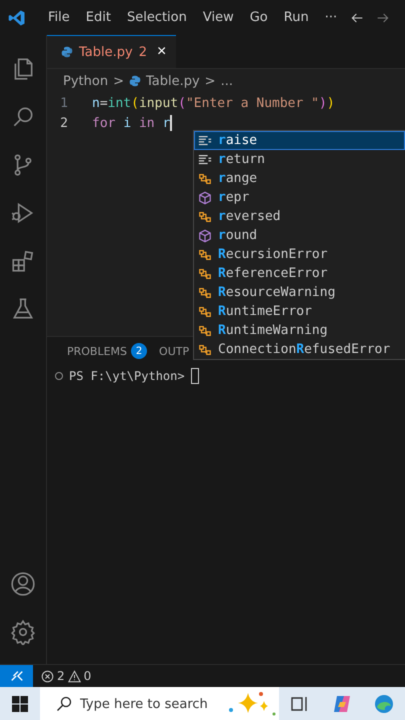  I want to click on file-tab: Table.py 2 ×, so click(111, 51).